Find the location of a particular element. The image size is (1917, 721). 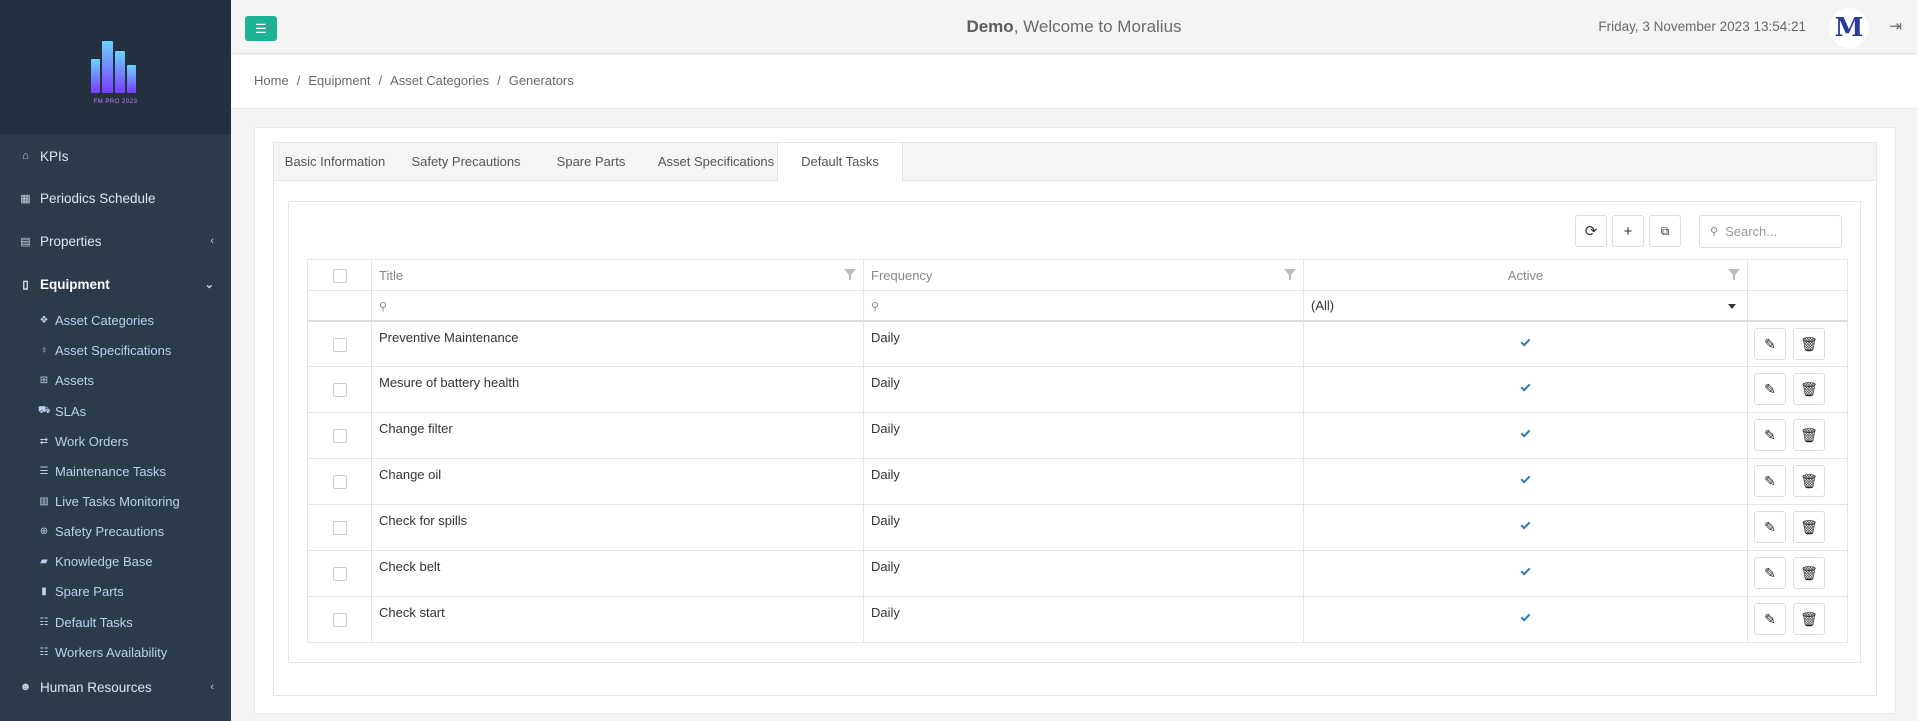

column-header-frequency: Frequency is located at coordinates (1083, 275).